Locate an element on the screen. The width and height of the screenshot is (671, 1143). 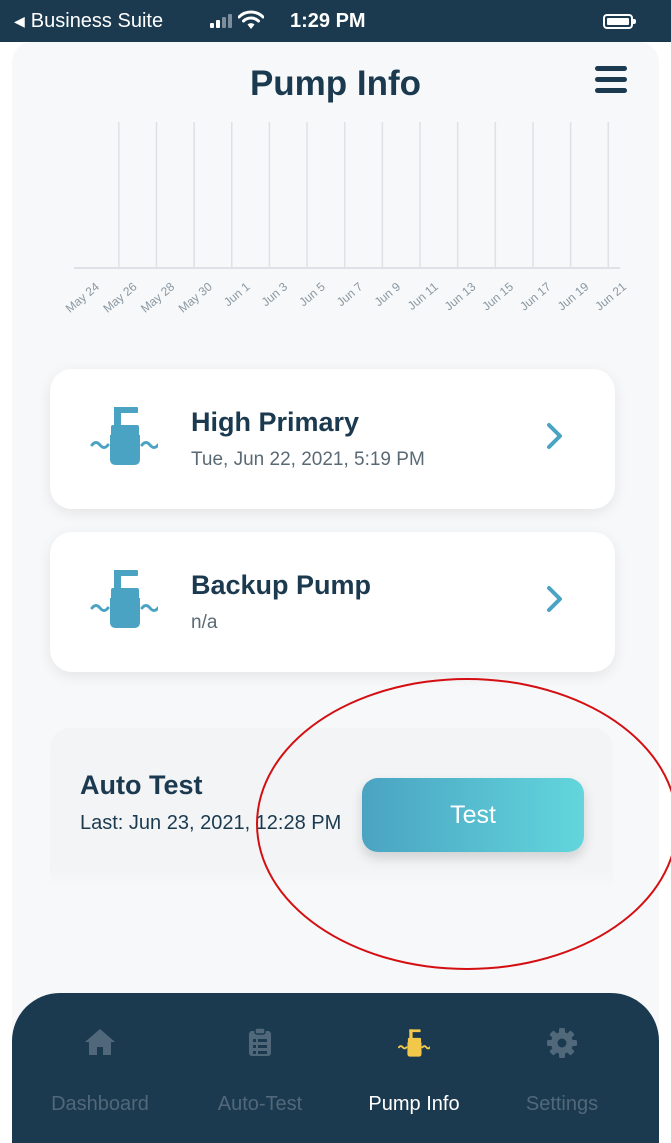
pump-last-event: Tue, Jun 22, 2021, 5:19 PM is located at coordinates (308, 459).